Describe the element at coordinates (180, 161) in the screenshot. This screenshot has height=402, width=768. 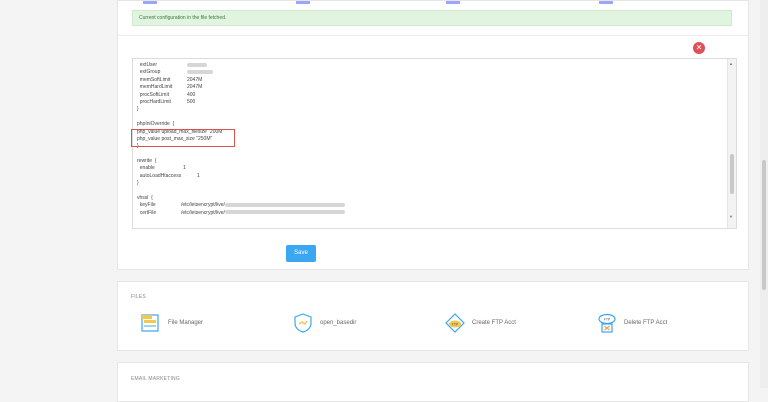
I see `editor-line: rewrite {` at that location.